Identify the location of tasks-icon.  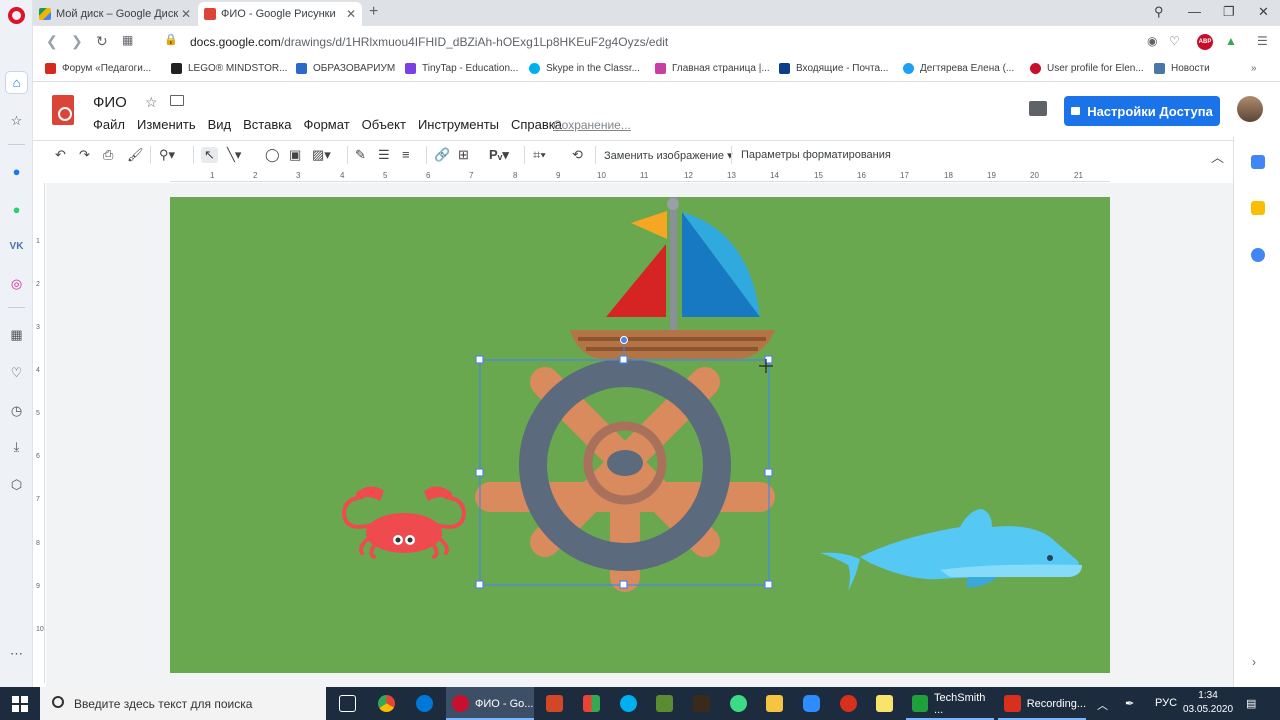
(1258, 255).